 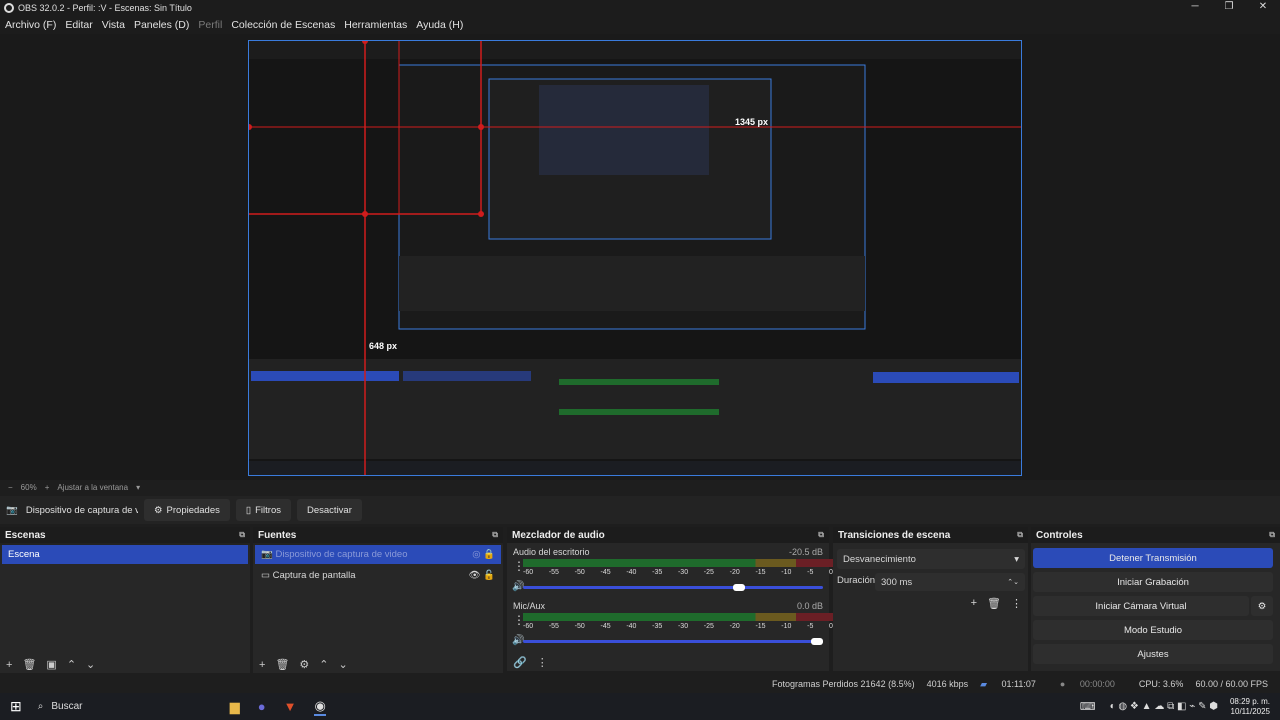 What do you see at coordinates (187, 510) in the screenshot?
I see `properties-button: ⚙ Propiedades` at bounding box center [187, 510].